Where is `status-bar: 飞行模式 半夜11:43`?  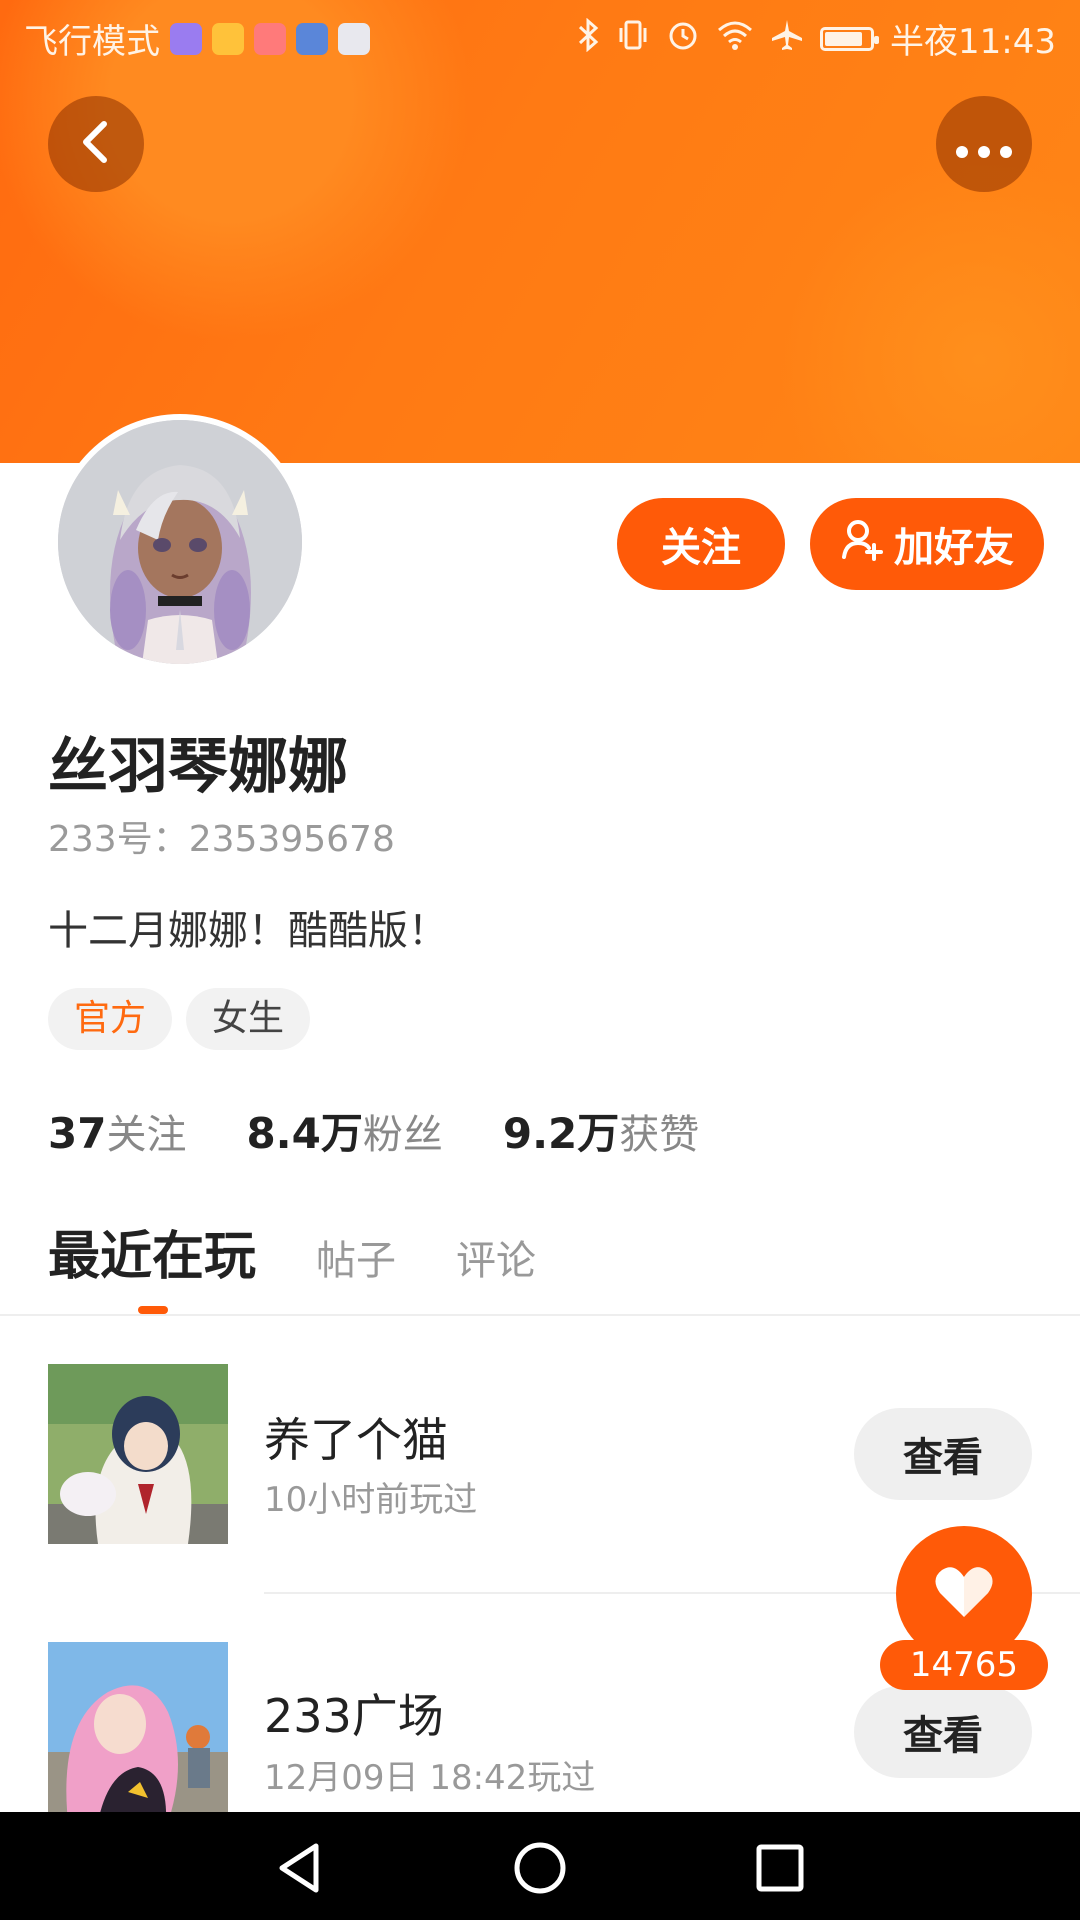
status-bar: 飞行模式 半夜11:43 is located at coordinates (540, 38).